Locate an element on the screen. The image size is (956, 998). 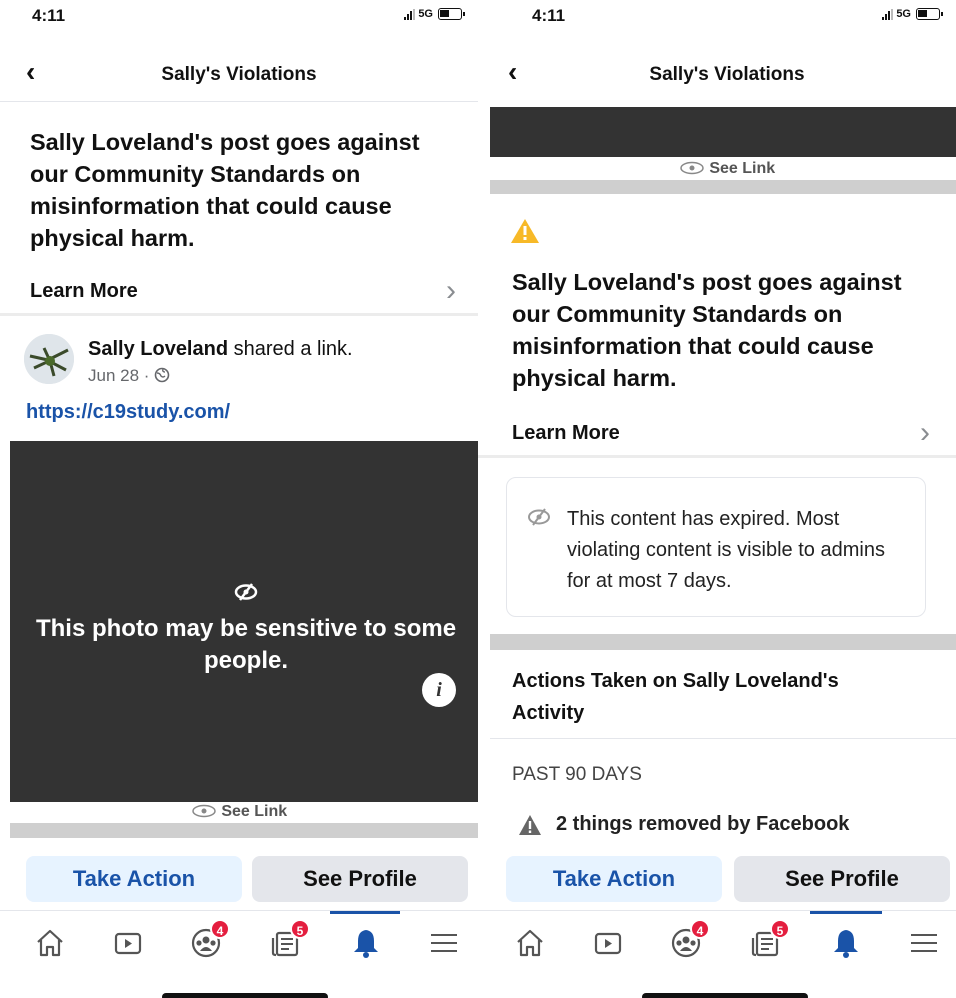
period-label: PAST 90 DAYS is located at coordinates (577, 774).